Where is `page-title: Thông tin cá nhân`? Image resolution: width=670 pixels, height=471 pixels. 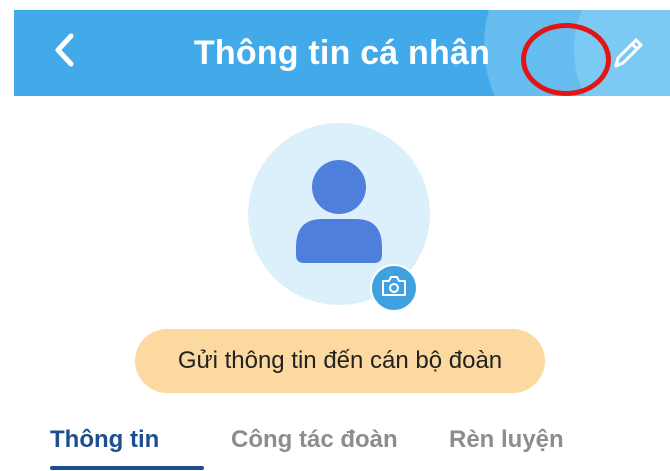 page-title: Thông tin cá nhân is located at coordinates (342, 52).